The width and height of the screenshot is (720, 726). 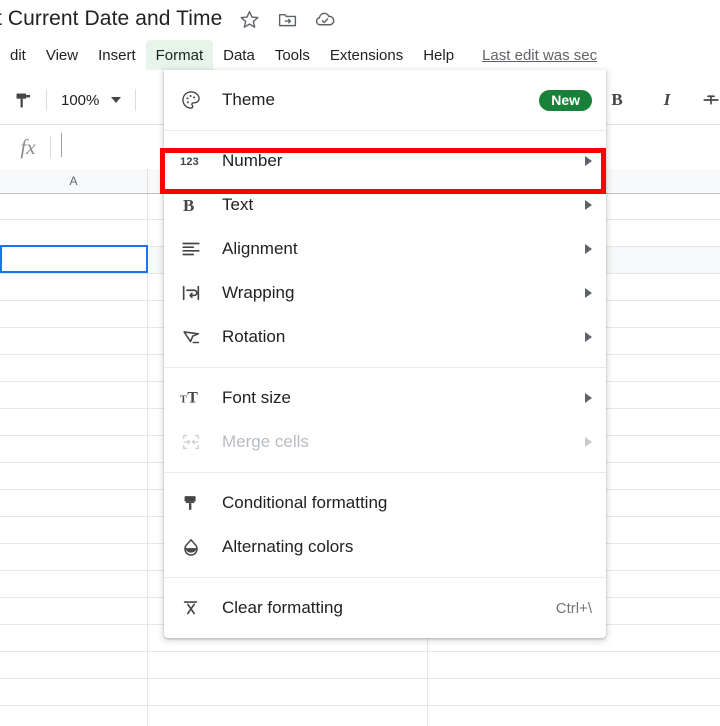 What do you see at coordinates (23, 100) in the screenshot?
I see `paint-format-icon` at bounding box center [23, 100].